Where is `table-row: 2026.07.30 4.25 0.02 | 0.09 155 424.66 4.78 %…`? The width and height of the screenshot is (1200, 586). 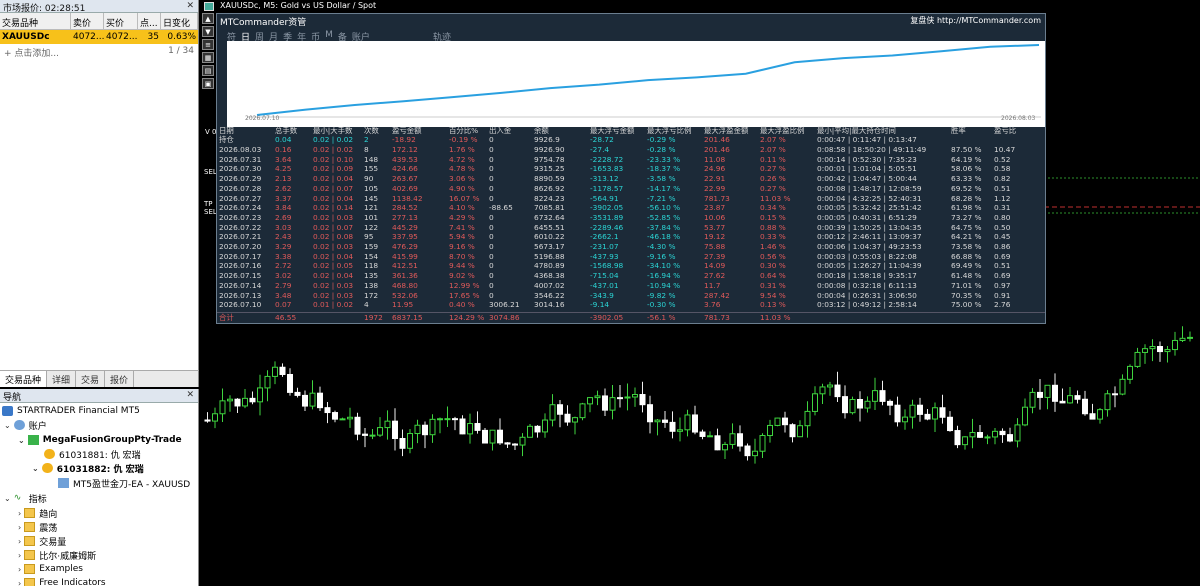
table-row: 2026.07.30 4.25 0.02 | 0.09 155 424.66 4.78 %… is located at coordinates (631, 168).